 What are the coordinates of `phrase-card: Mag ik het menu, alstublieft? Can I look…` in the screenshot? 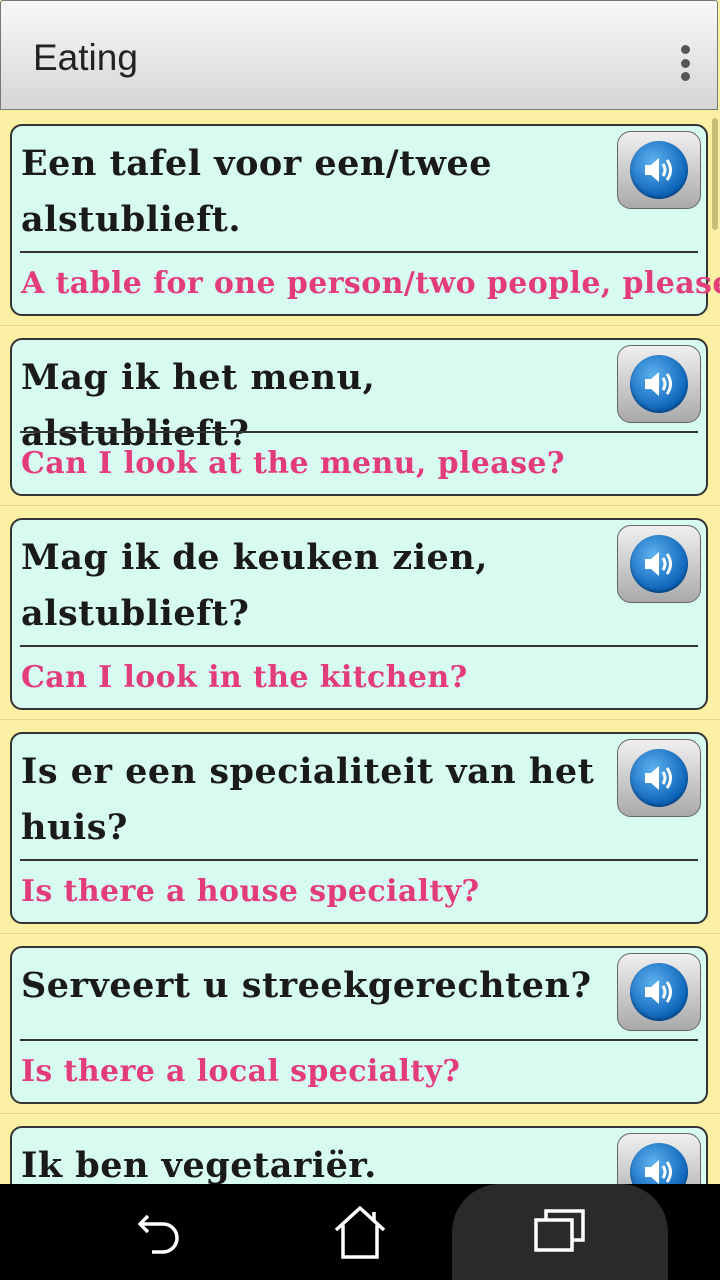 It's located at (359, 417).